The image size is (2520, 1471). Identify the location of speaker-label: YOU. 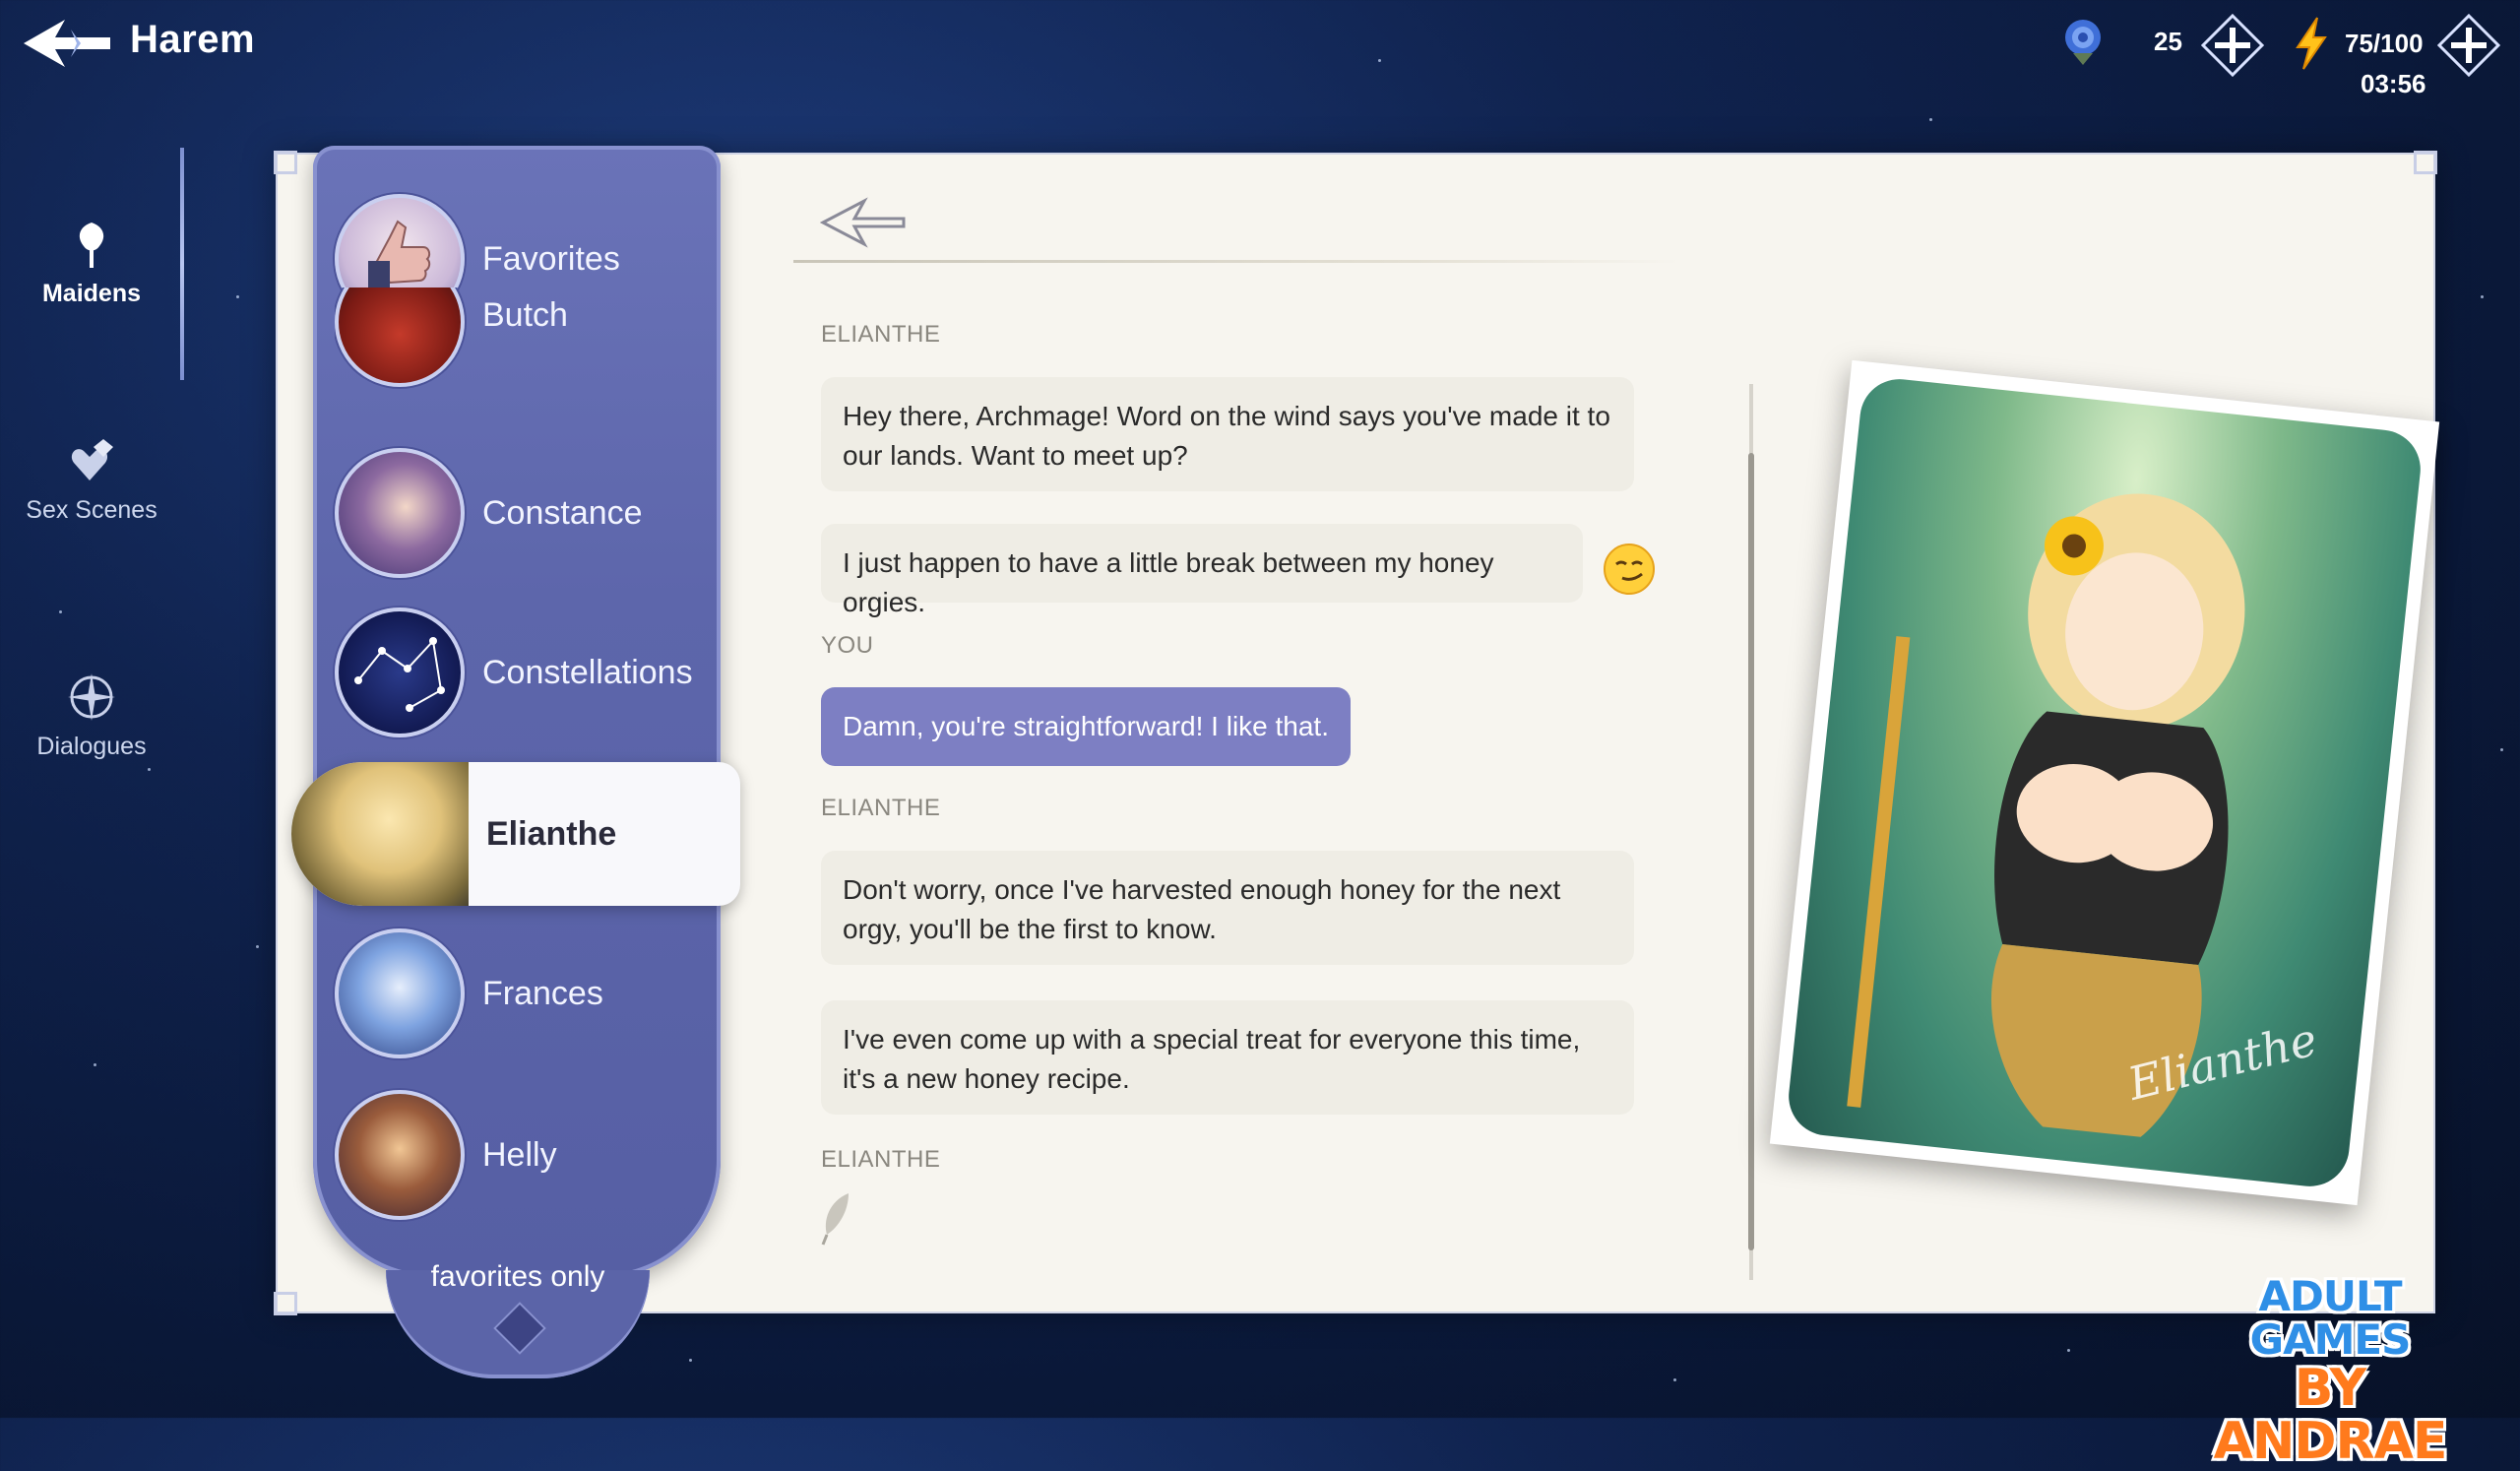
(847, 645).